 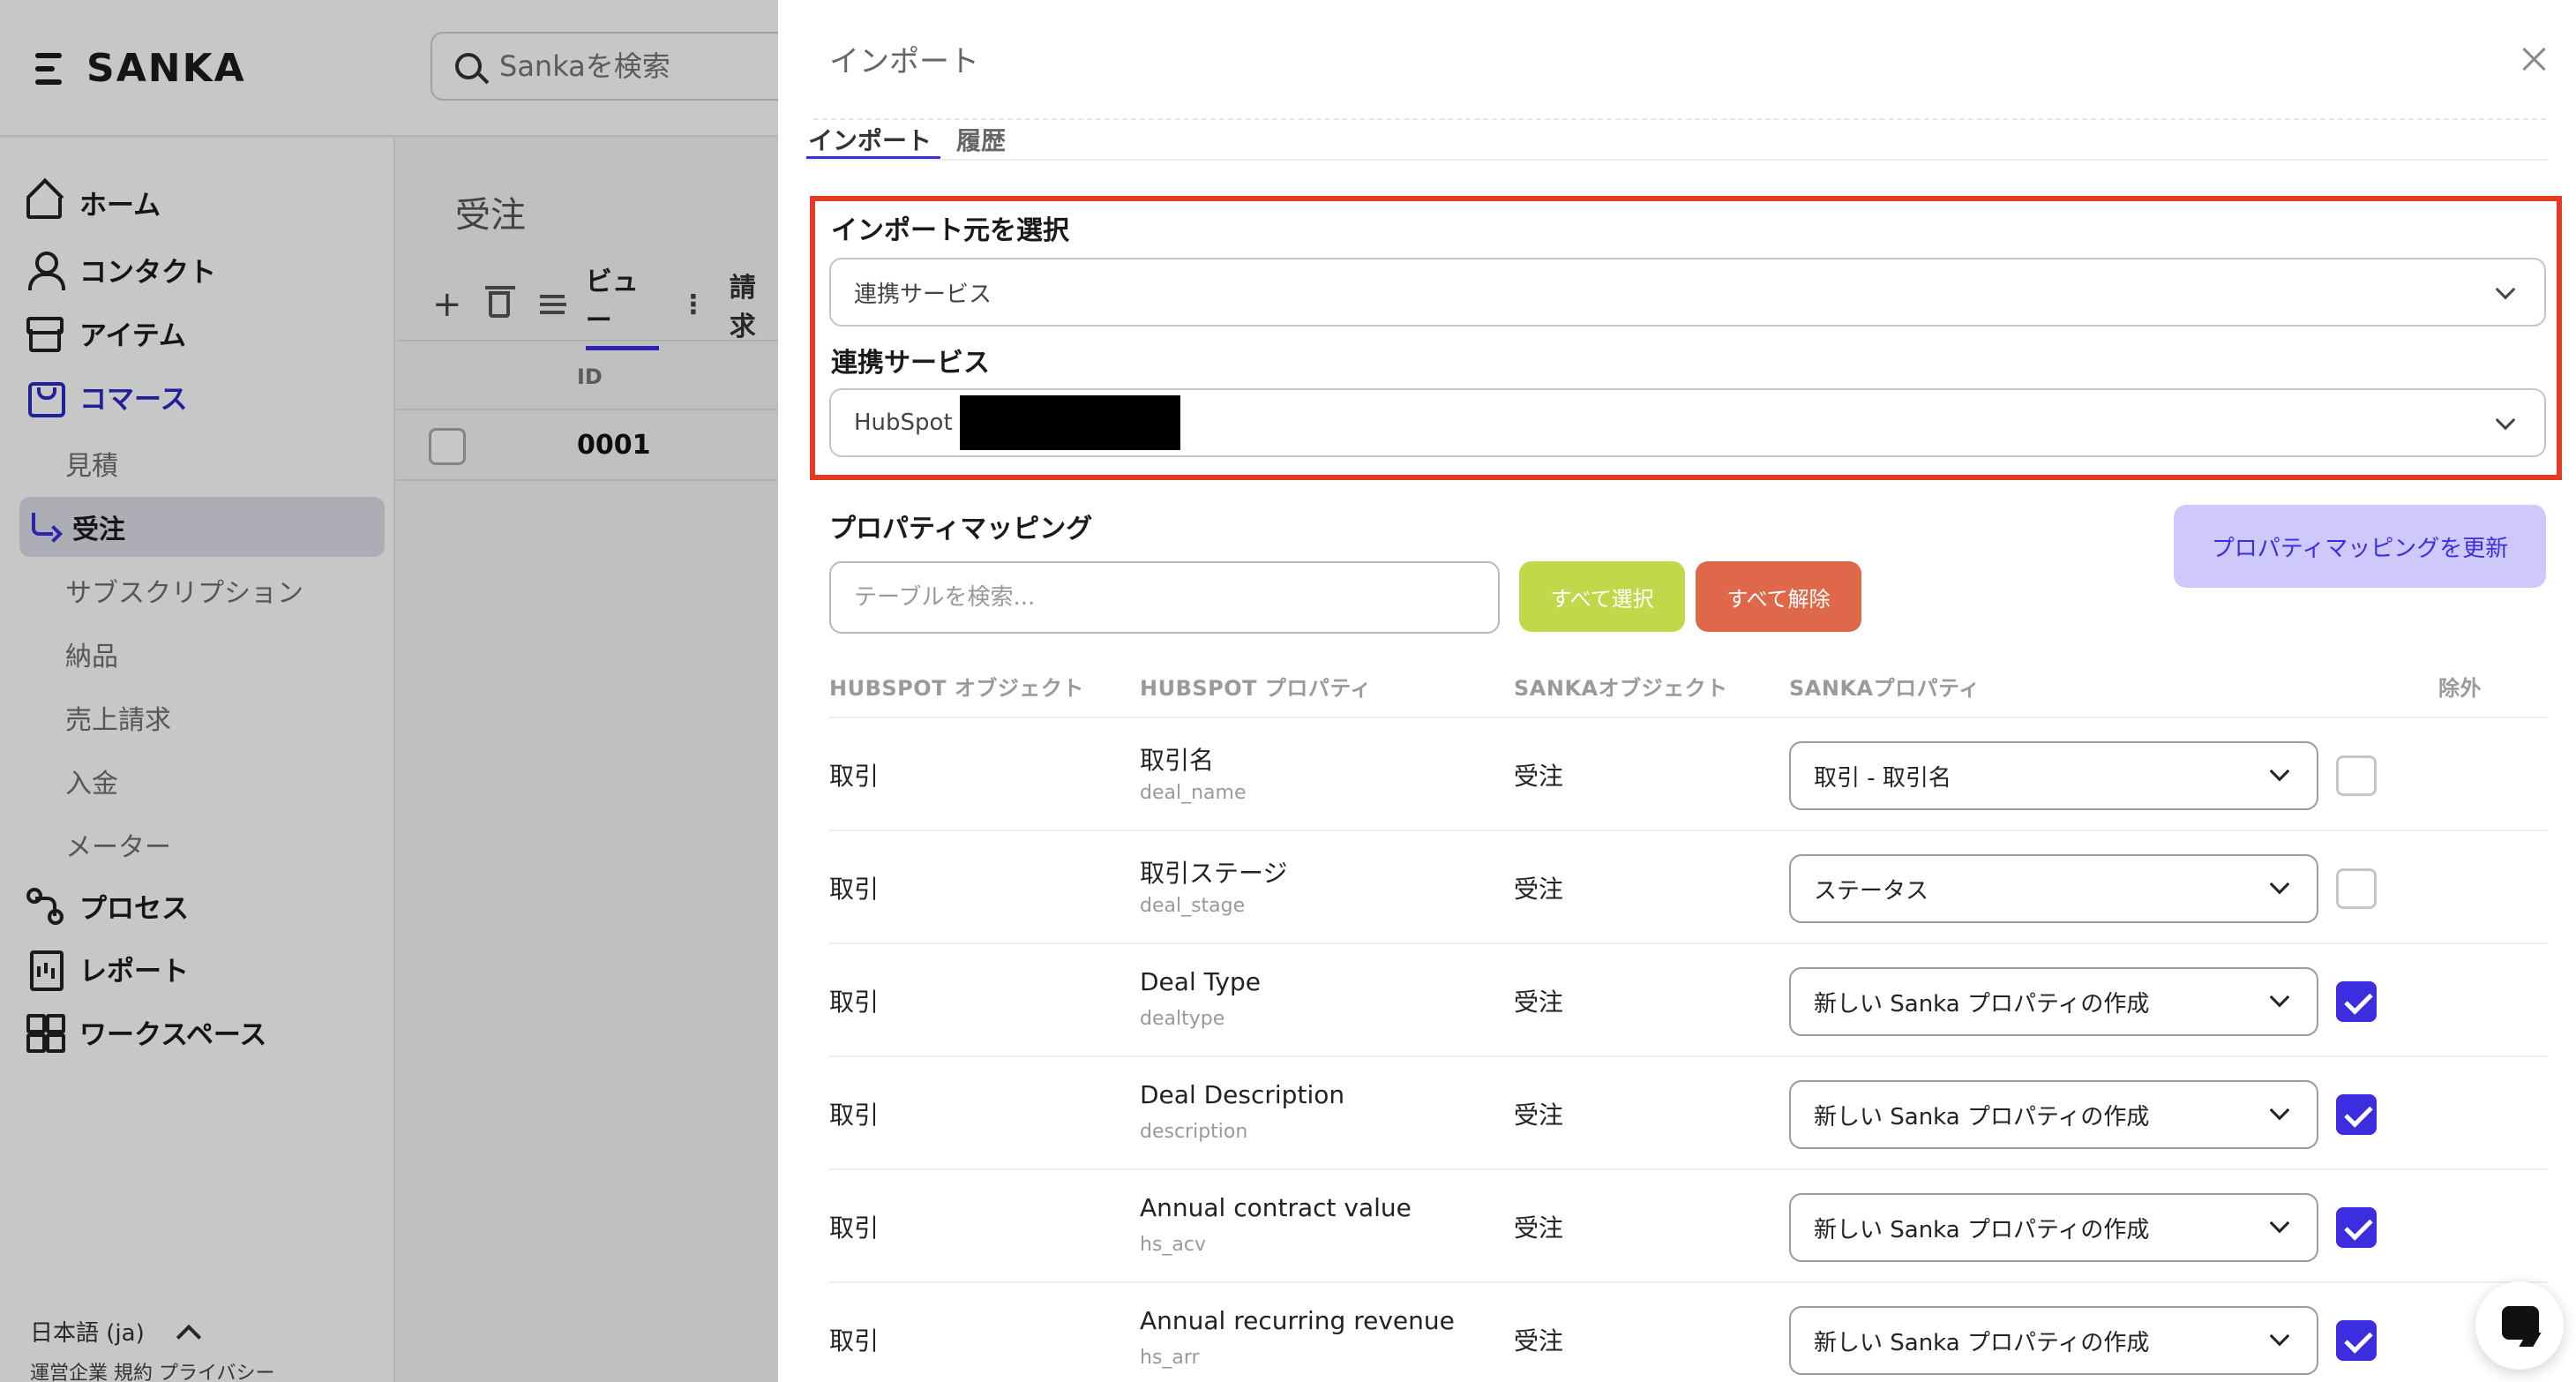 What do you see at coordinates (985, 142) in the screenshot?
I see `tab-history: 履歴` at bounding box center [985, 142].